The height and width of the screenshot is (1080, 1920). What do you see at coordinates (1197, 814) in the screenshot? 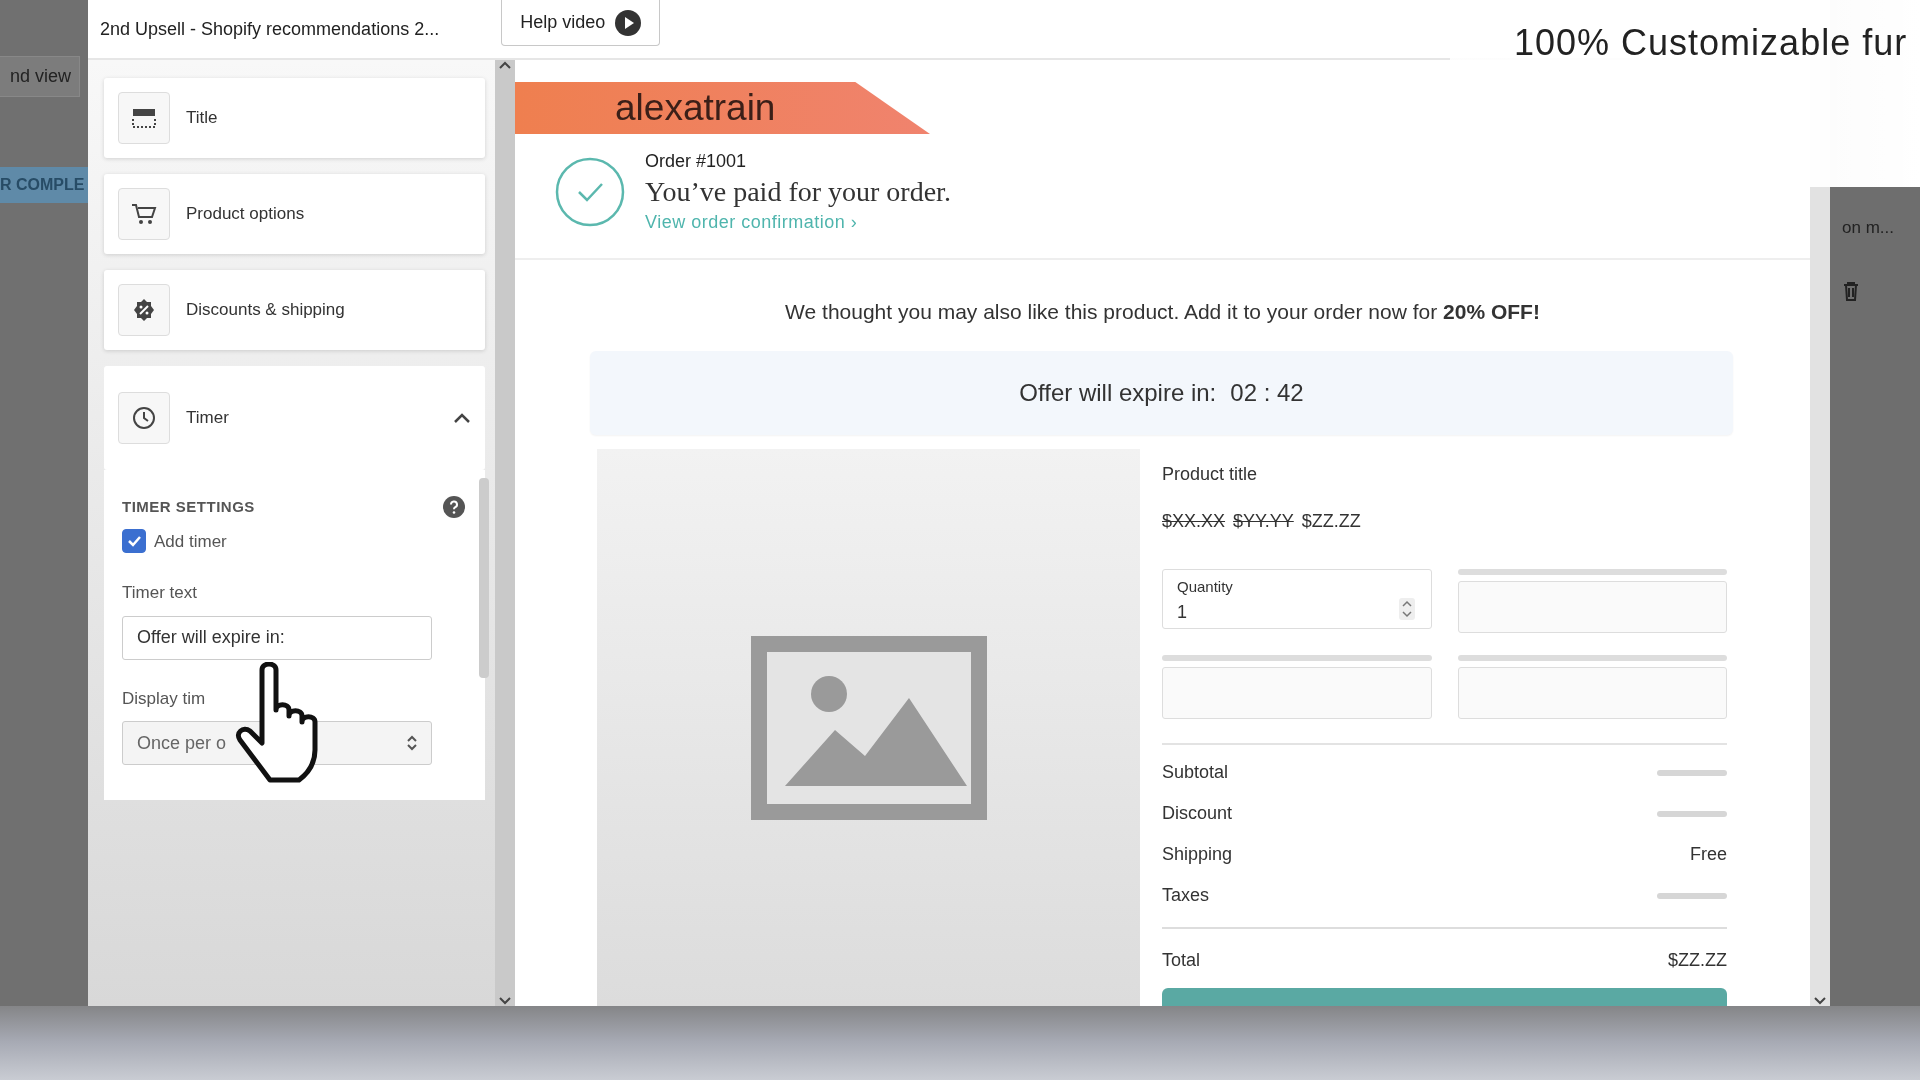
I see `summary-label: Discount` at bounding box center [1197, 814].